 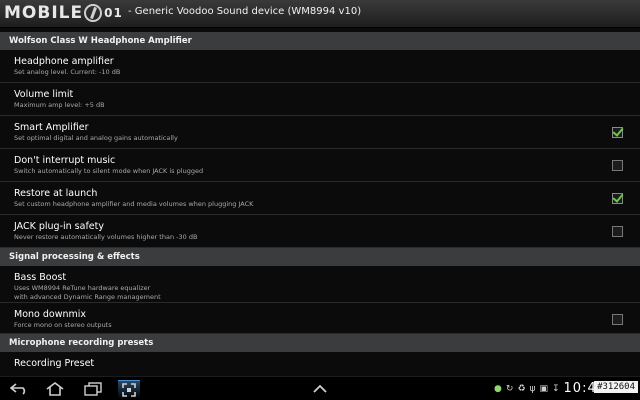 I want to click on smart-amplifier-checkbox, so click(x=617, y=132).